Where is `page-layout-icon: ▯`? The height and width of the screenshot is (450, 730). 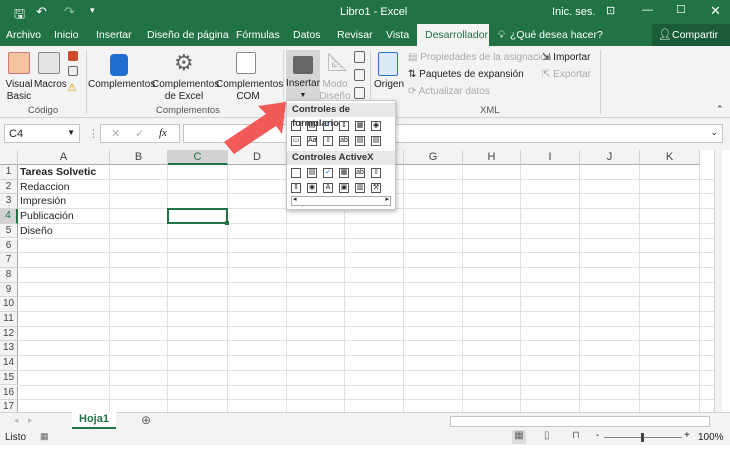 page-layout-icon: ▯ is located at coordinates (547, 435).